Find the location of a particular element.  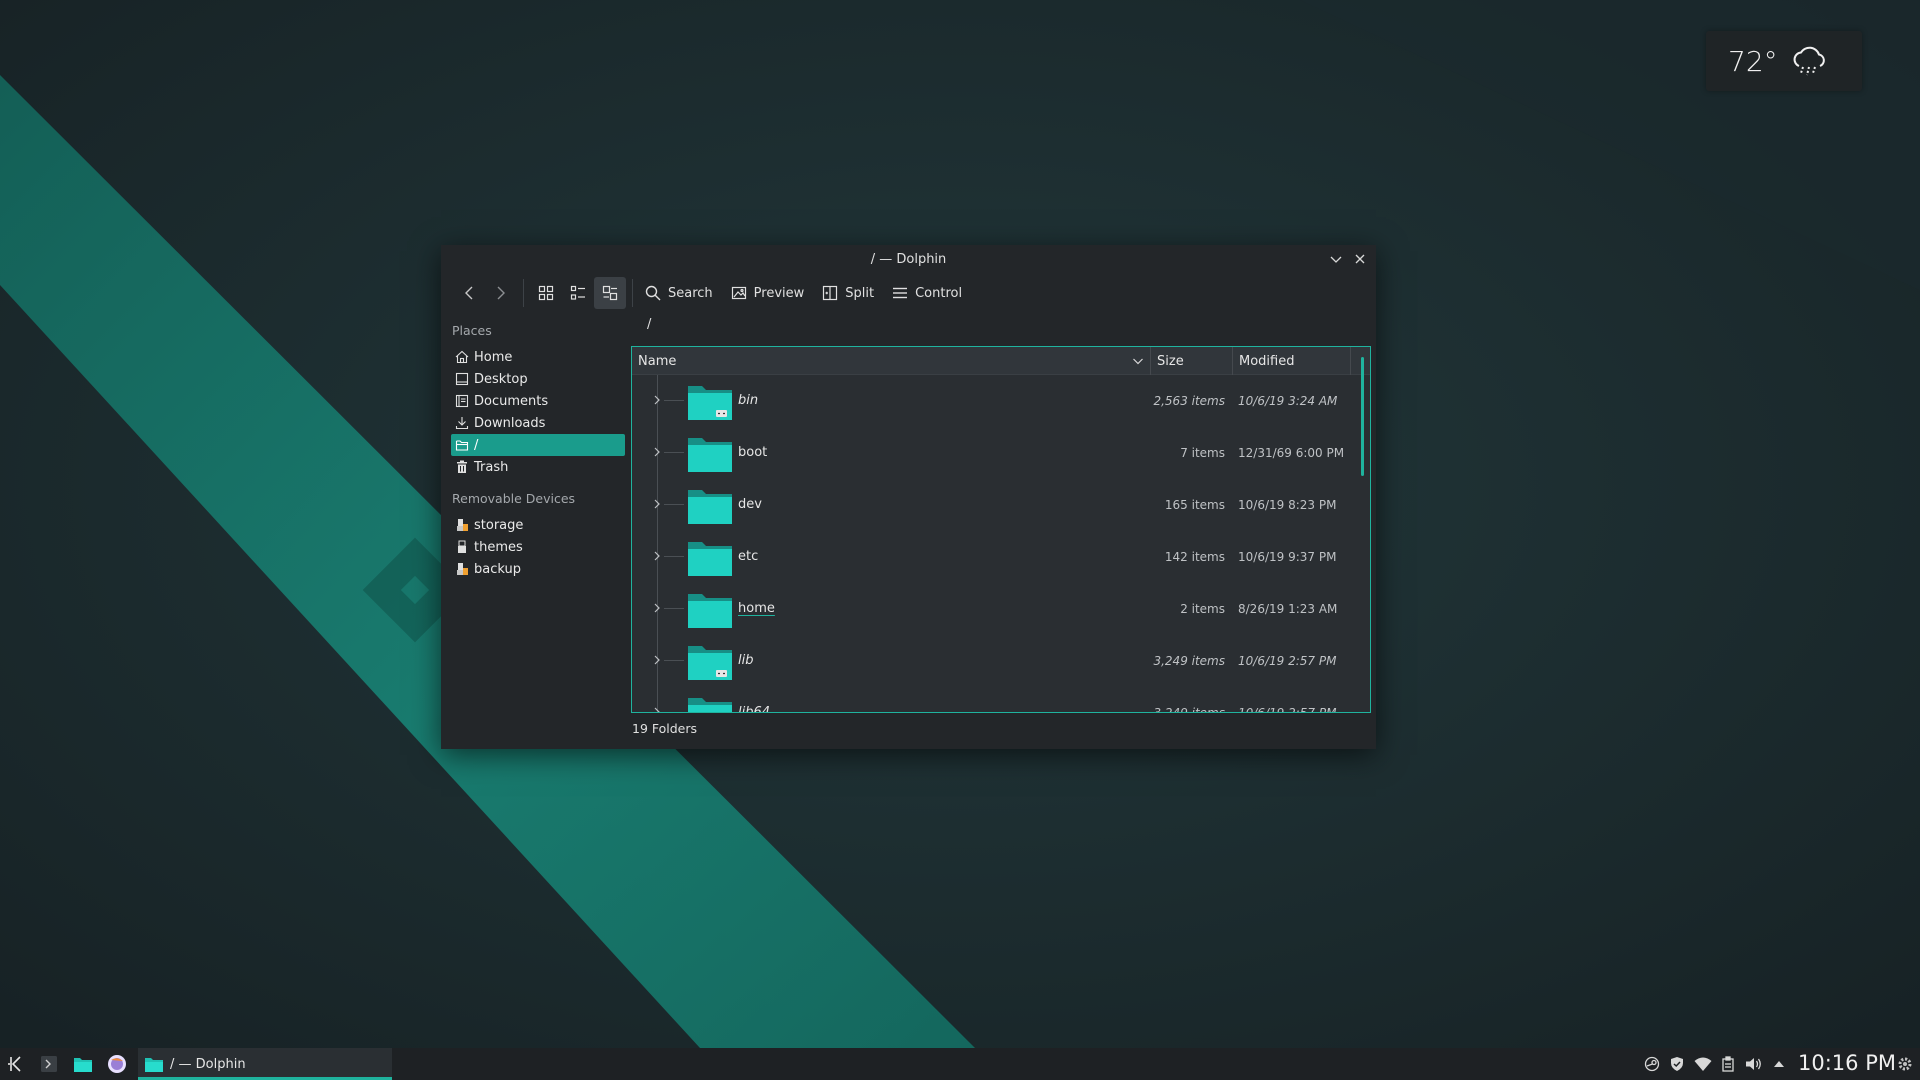

browser-launcher is located at coordinates (117, 1064).